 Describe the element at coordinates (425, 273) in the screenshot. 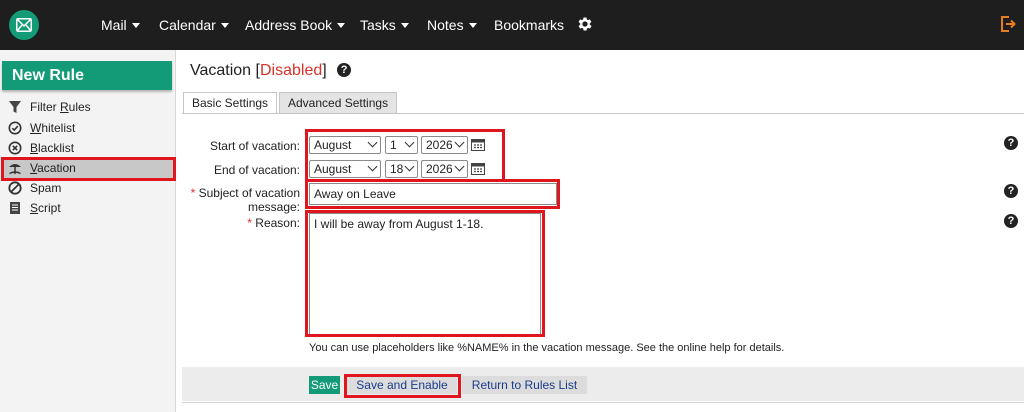

I see `highlight-reason` at that location.